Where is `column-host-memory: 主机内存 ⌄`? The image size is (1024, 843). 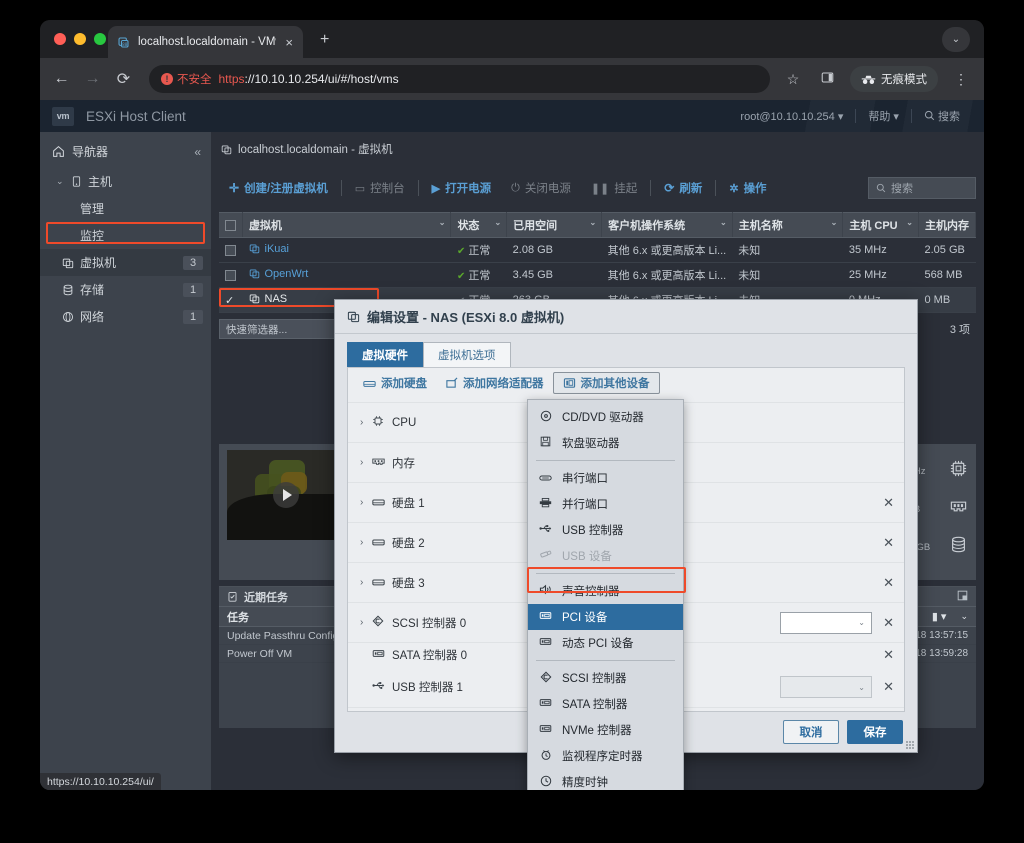 column-host-memory: 主机内存 ⌄ is located at coordinates (947, 225).